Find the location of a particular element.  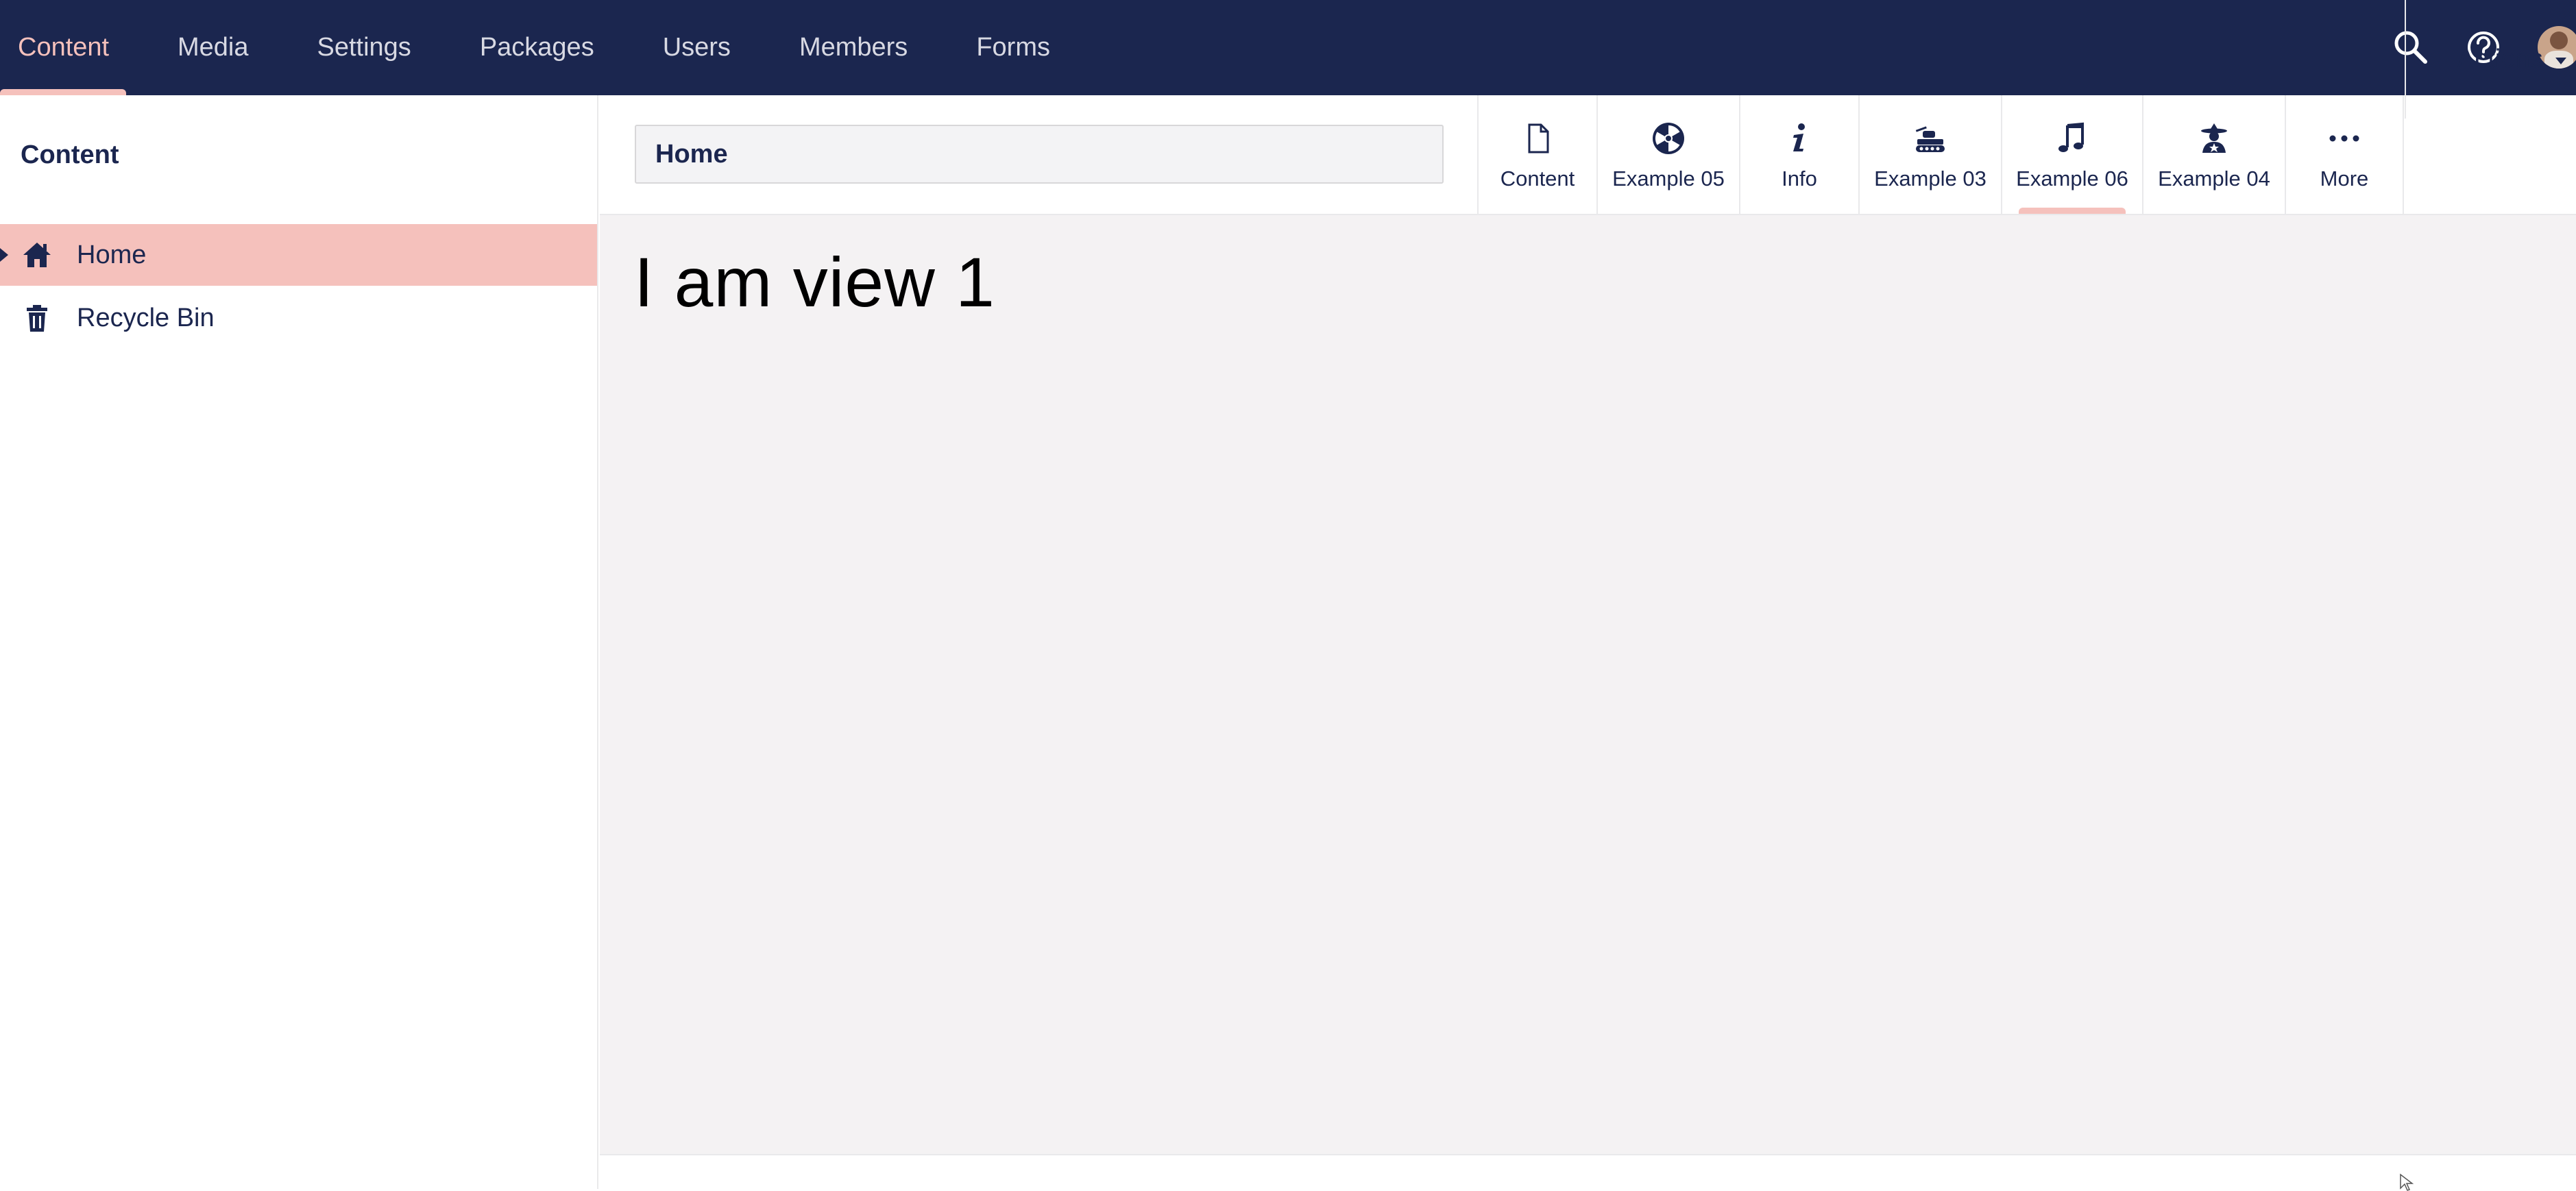

home-icon is located at coordinates (37, 255).